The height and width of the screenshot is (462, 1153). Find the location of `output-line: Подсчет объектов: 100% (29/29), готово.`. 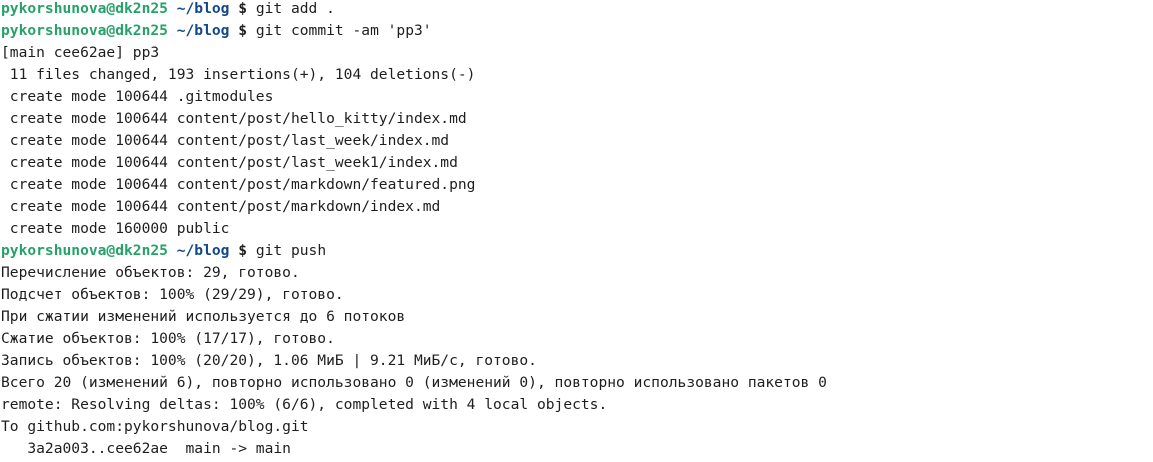

output-line: Подсчет объектов: 100% (29/29), готово. is located at coordinates (172, 294).